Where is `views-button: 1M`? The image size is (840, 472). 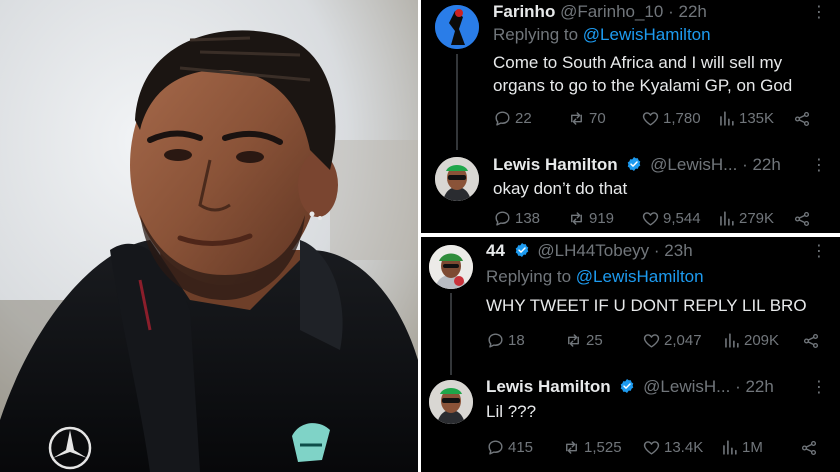
views-button: 1M is located at coordinates (760, 447).